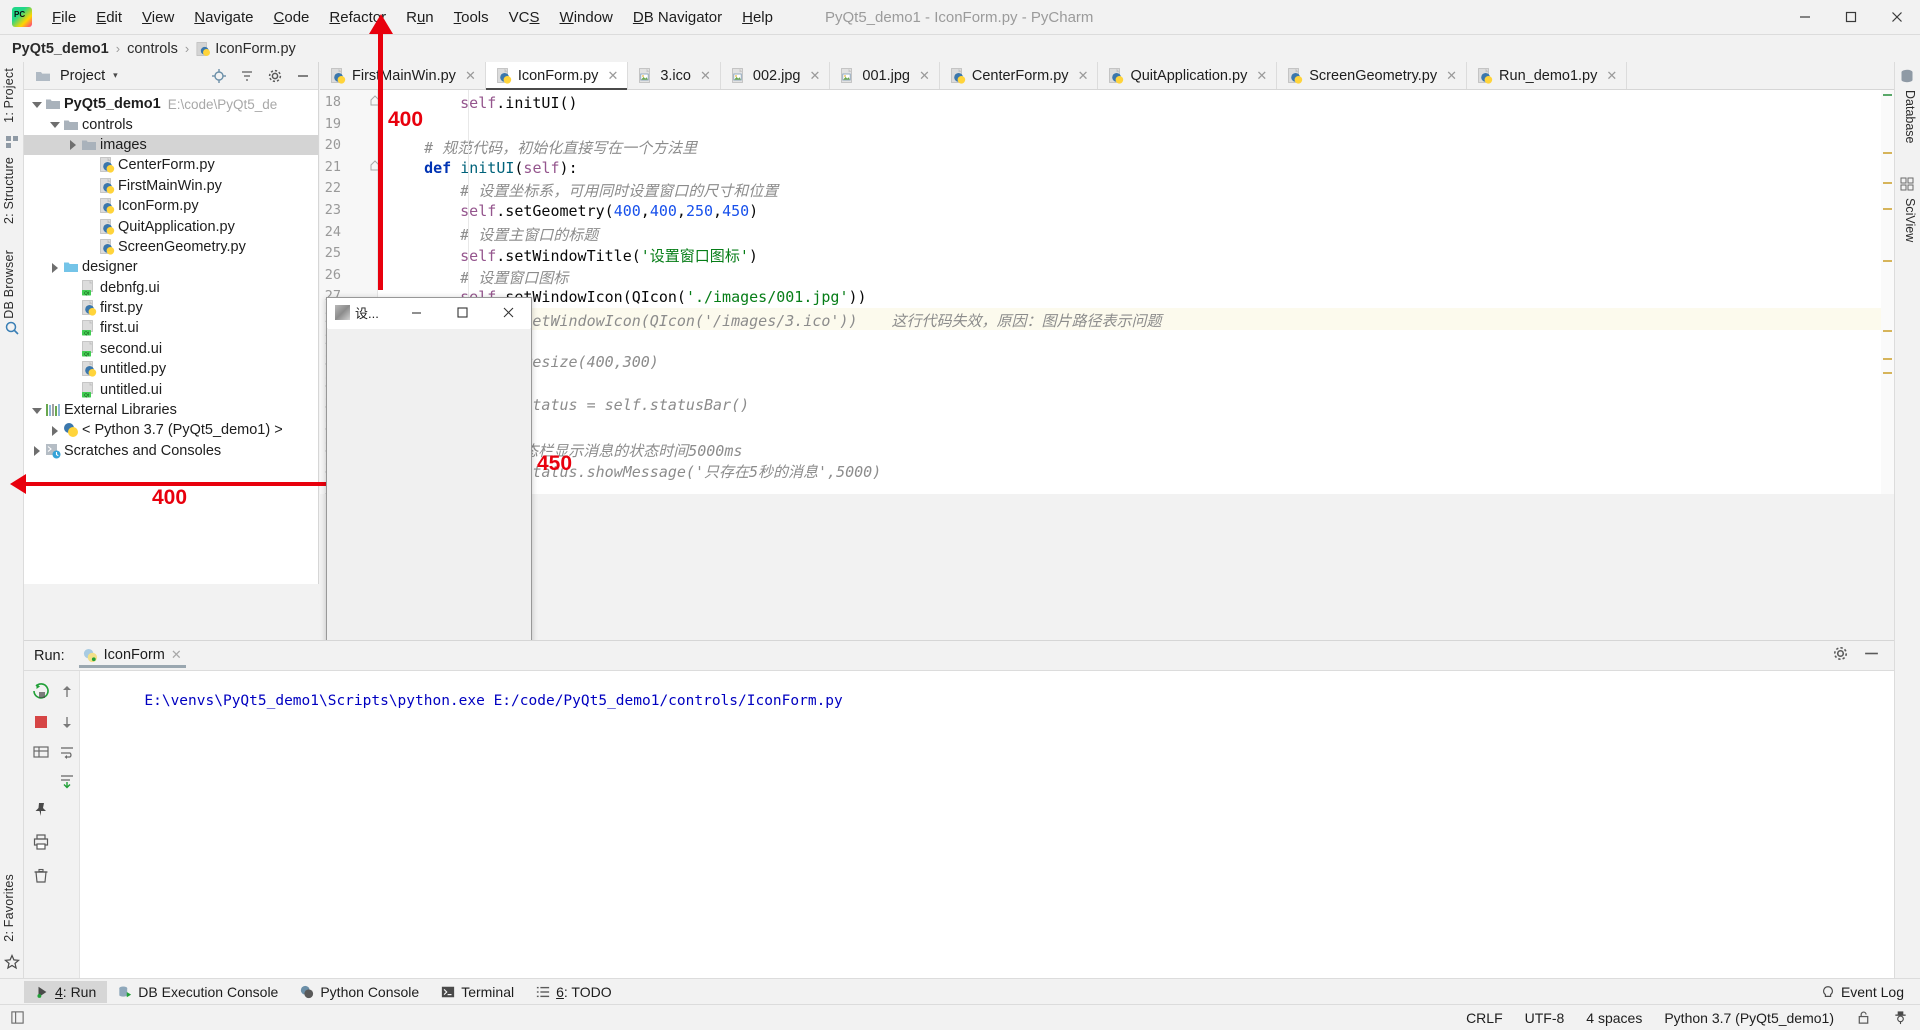 Image resolution: width=1920 pixels, height=1030 pixels. What do you see at coordinates (9, 284) in the screenshot?
I see `stripe-tab-db-browser: DB Browser` at bounding box center [9, 284].